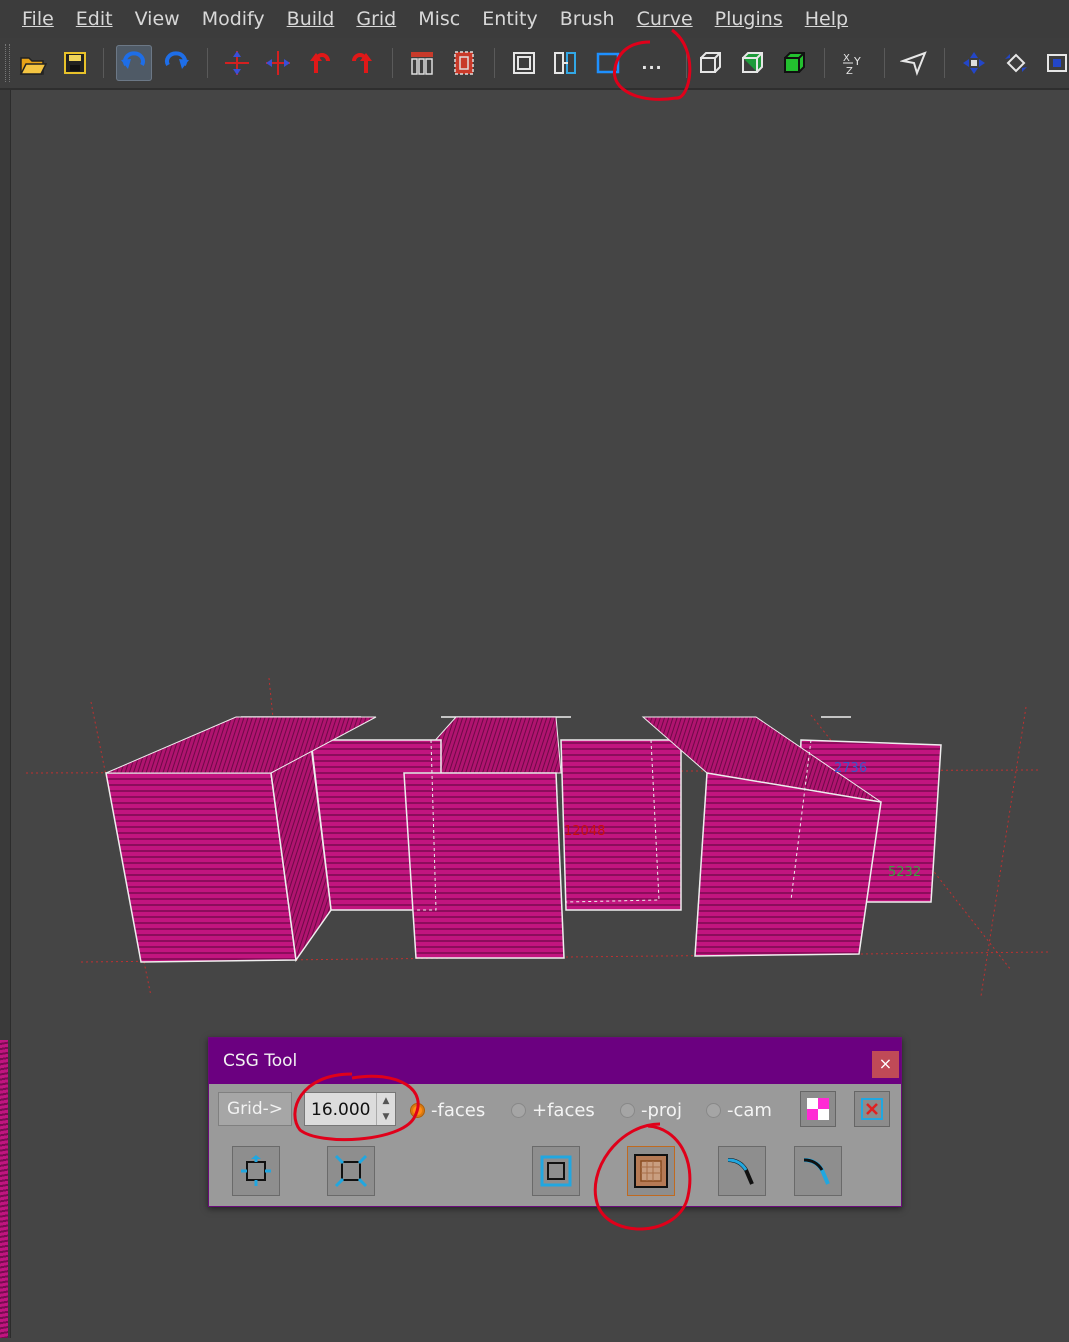 The height and width of the screenshot is (1342, 1069). What do you see at coordinates (518, 1110) in the screenshot?
I see `radio-plus-faces-dot` at bounding box center [518, 1110].